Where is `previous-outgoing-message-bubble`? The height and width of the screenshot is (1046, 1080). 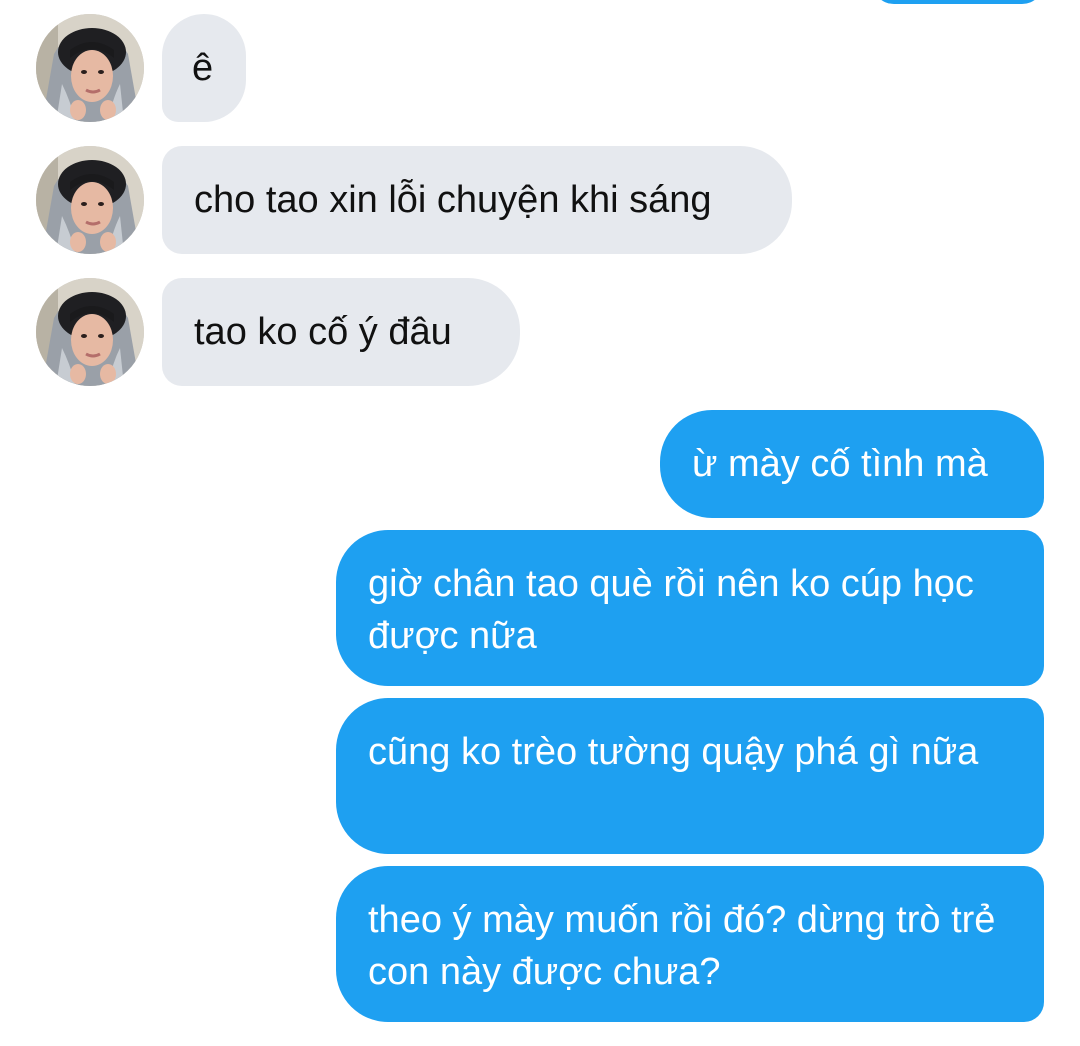 previous-outgoing-message-bubble is located at coordinates (958, 2).